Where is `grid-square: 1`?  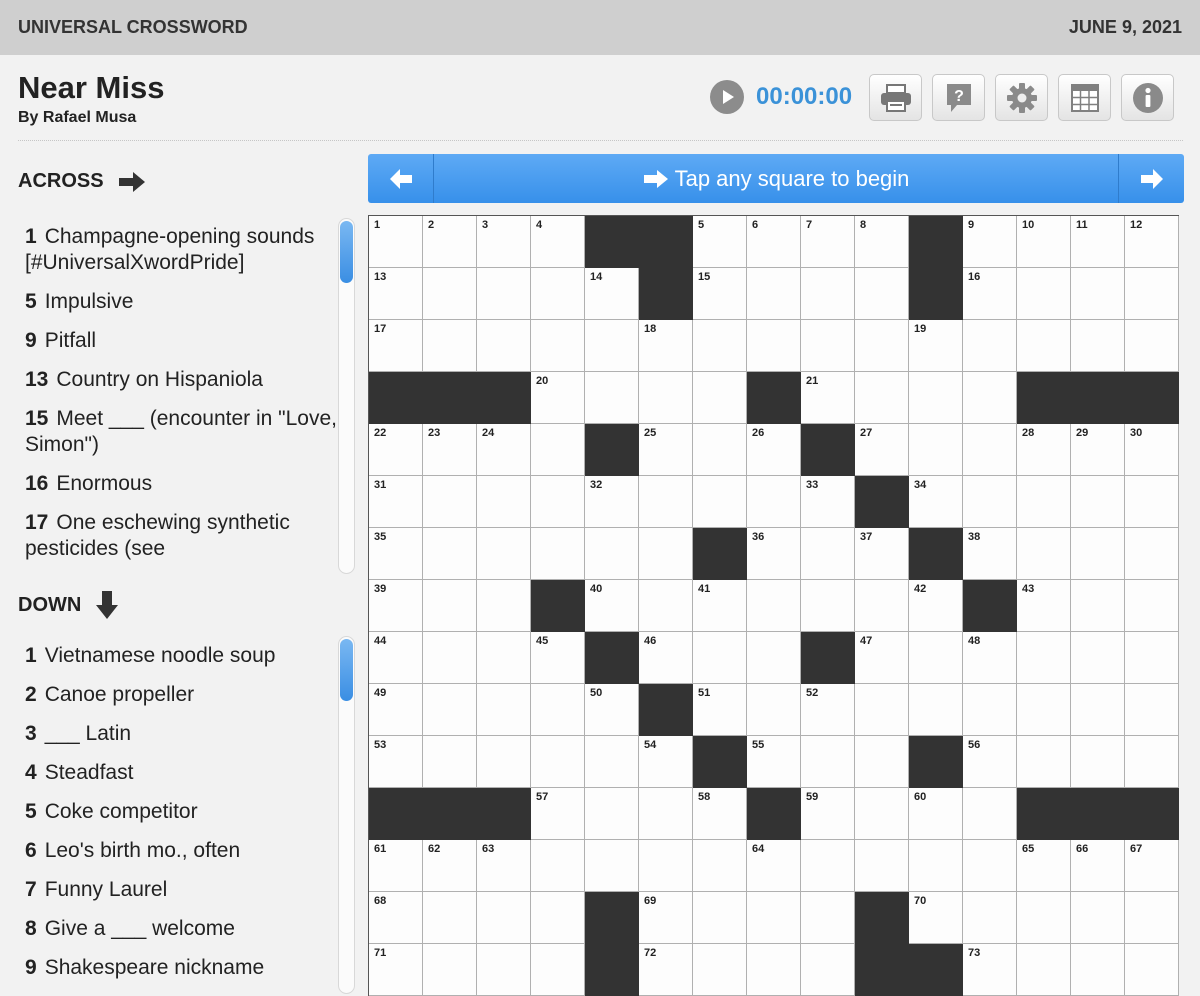
grid-square: 1 is located at coordinates (396, 242).